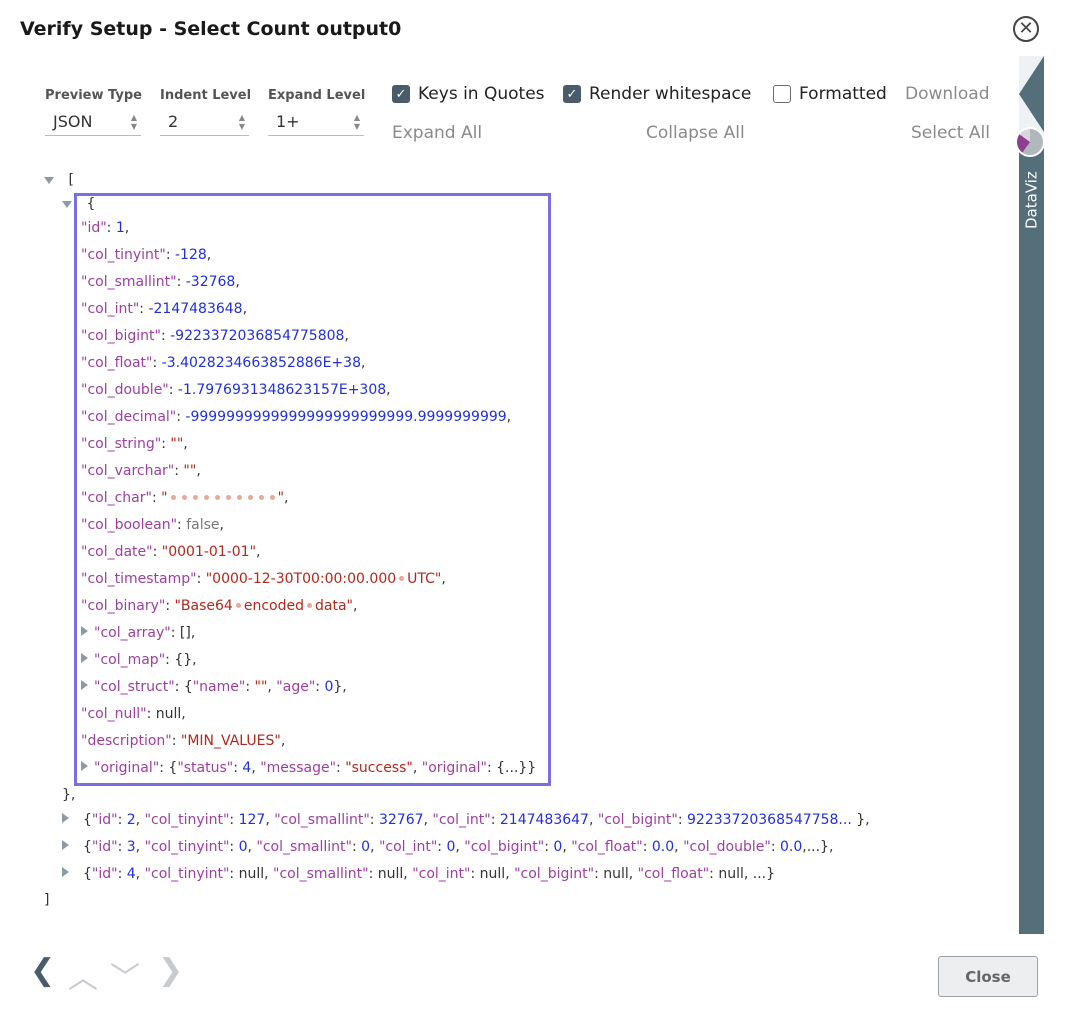 This screenshot has width=1065, height=1016. I want to click on pie-chart-icon, so click(1030, 142).